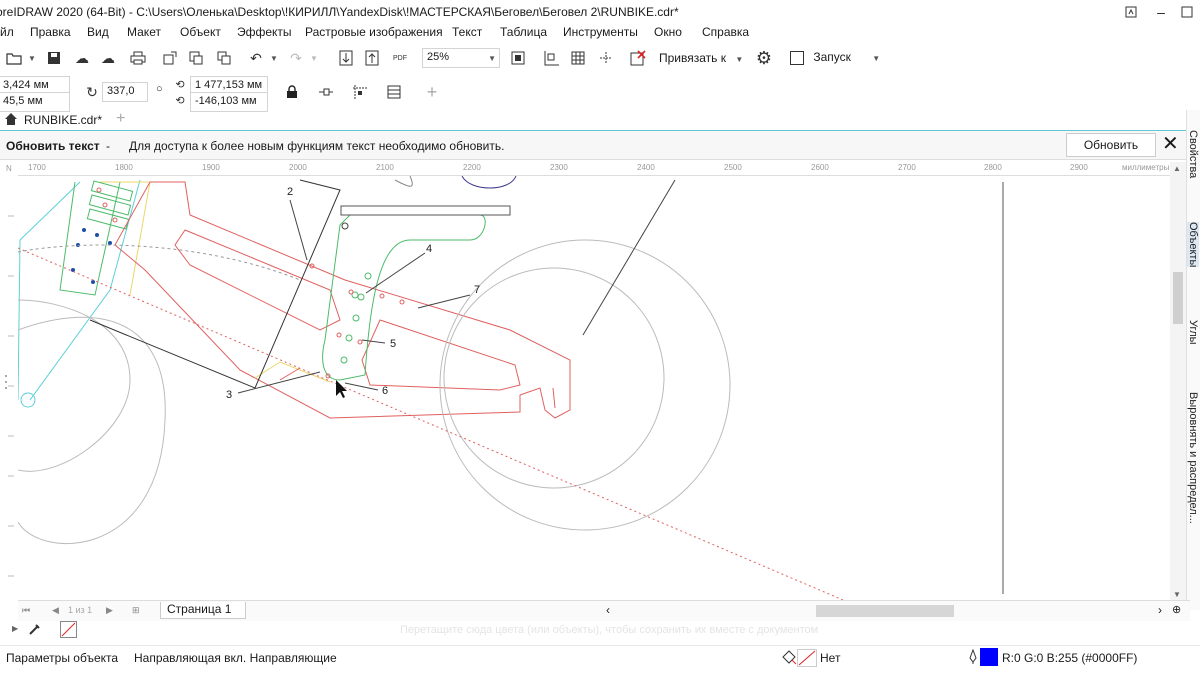 This screenshot has height=675, width=1200. Describe the element at coordinates (68, 629) in the screenshot. I see `no-color-swatch` at that location.